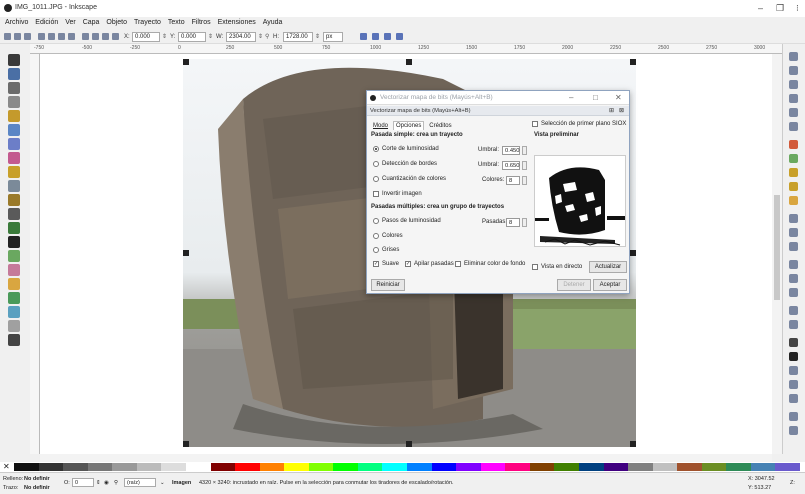  I want to click on new-document-icon, so click(793, 56).